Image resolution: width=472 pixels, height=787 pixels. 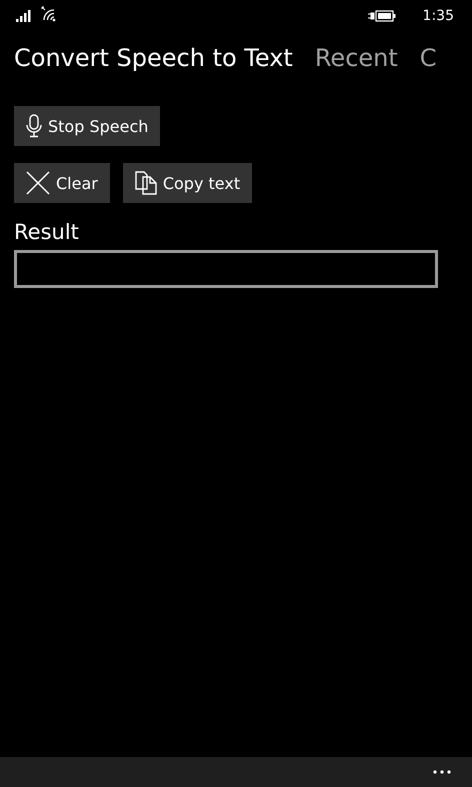 I want to click on close-icon, so click(x=38, y=183).